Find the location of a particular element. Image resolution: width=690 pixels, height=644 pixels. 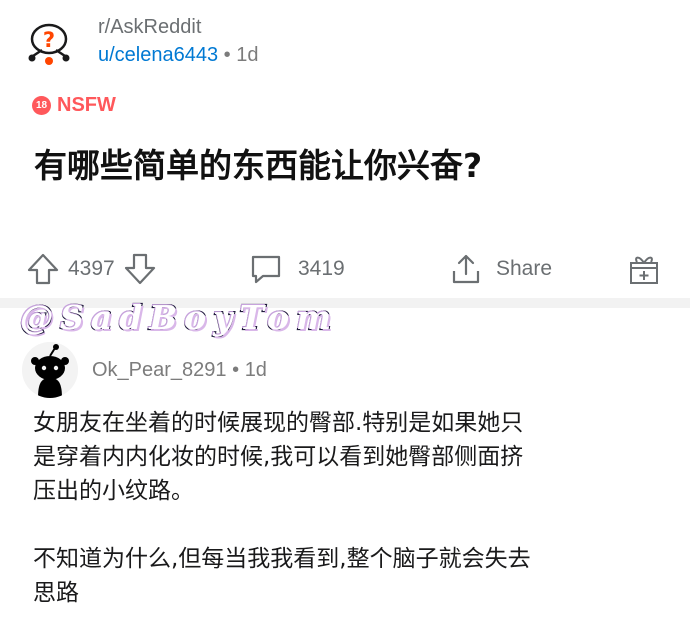

comment-age: 1d is located at coordinates (255, 369).